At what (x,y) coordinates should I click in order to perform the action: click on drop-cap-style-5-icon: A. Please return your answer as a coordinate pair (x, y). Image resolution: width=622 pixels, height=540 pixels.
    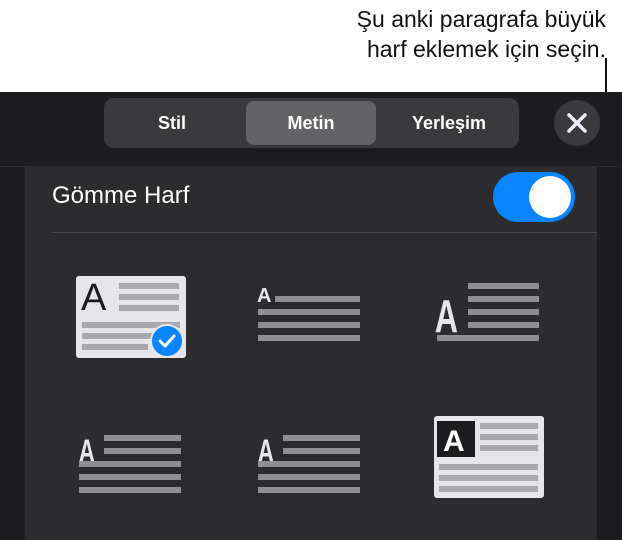
    Looking at the image, I should click on (309, 463).